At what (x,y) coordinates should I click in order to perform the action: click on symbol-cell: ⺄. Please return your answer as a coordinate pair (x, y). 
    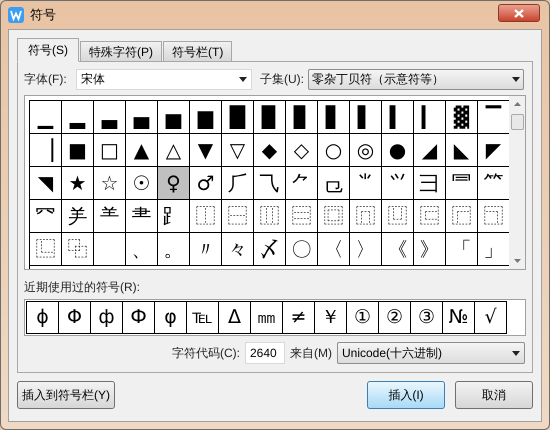
    Looking at the image, I should click on (270, 183).